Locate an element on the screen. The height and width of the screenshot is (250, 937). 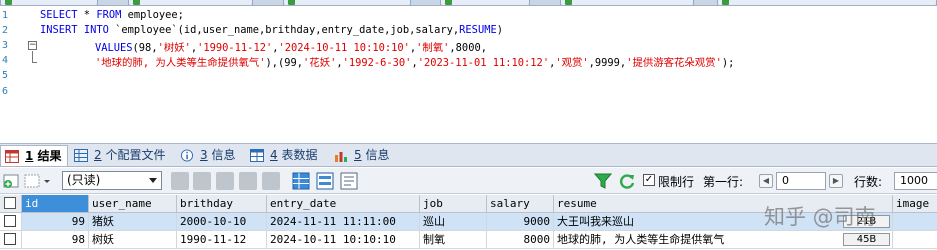
rows-label: 行数: is located at coordinates (868, 182).